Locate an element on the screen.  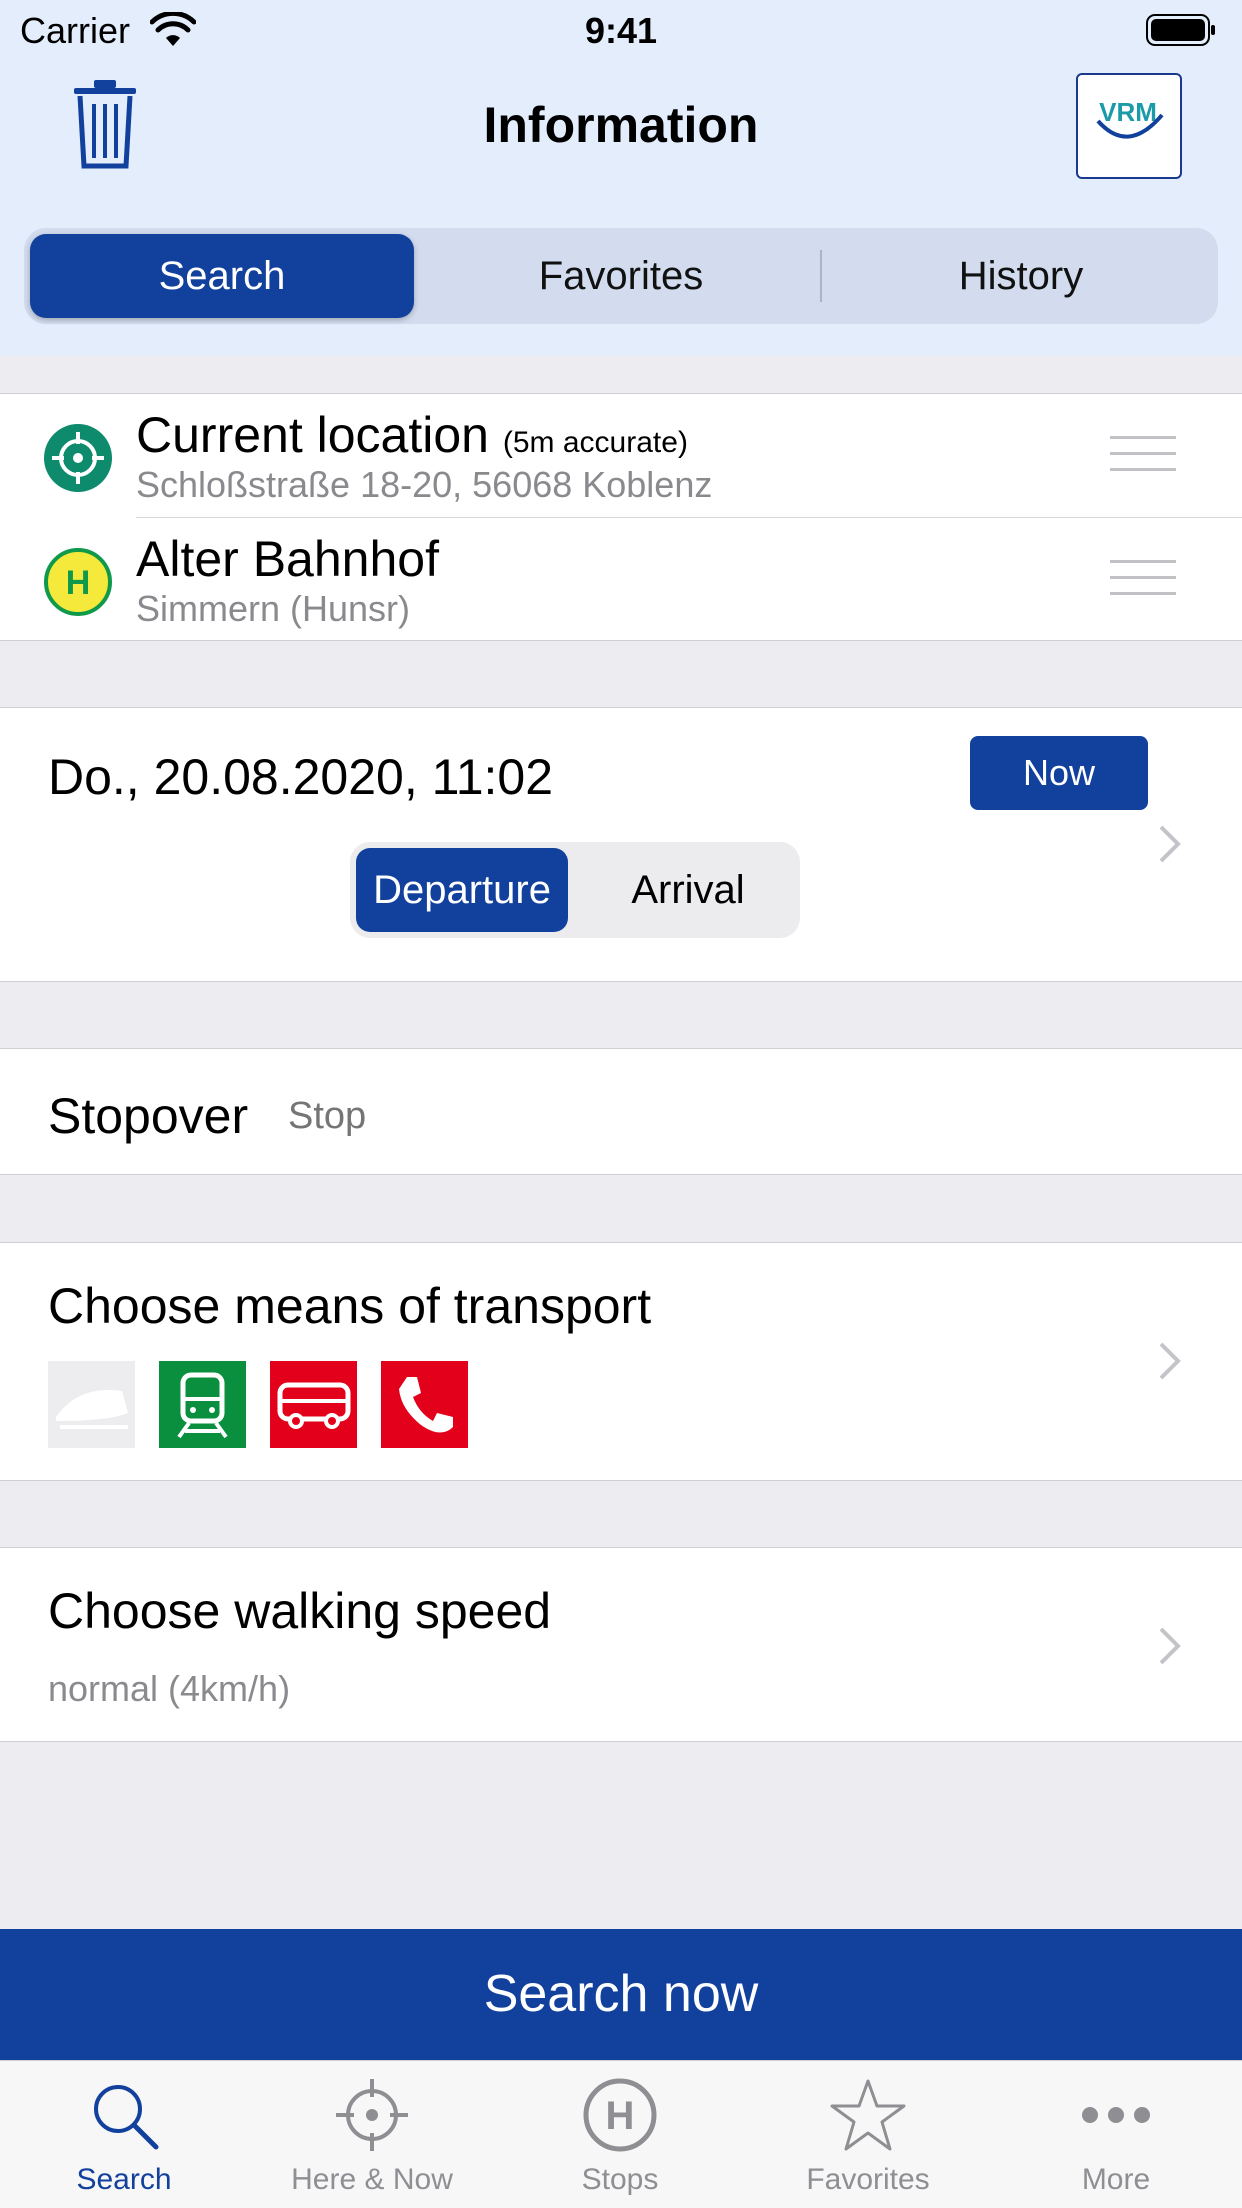
tab-bar: Search Here & Now H Stops Favorites More is located at coordinates (621, 2134).